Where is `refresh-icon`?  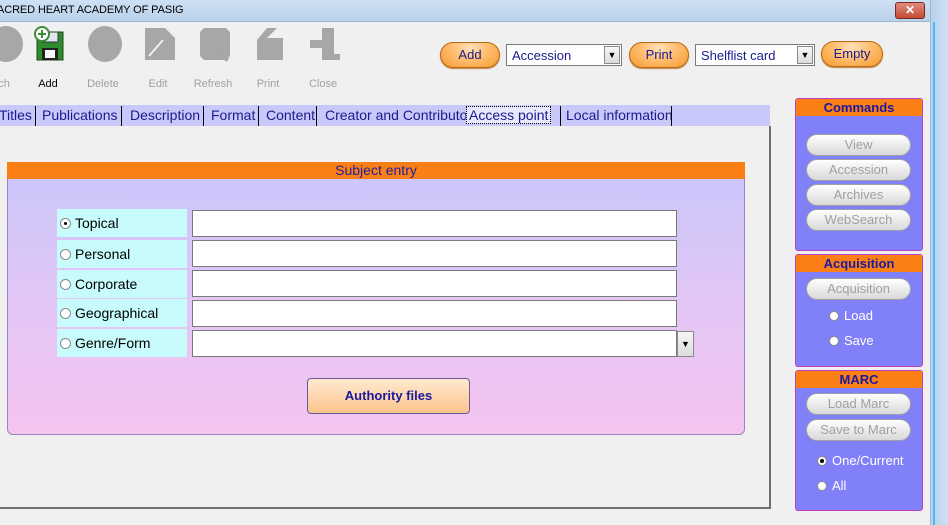 refresh-icon is located at coordinates (215, 45).